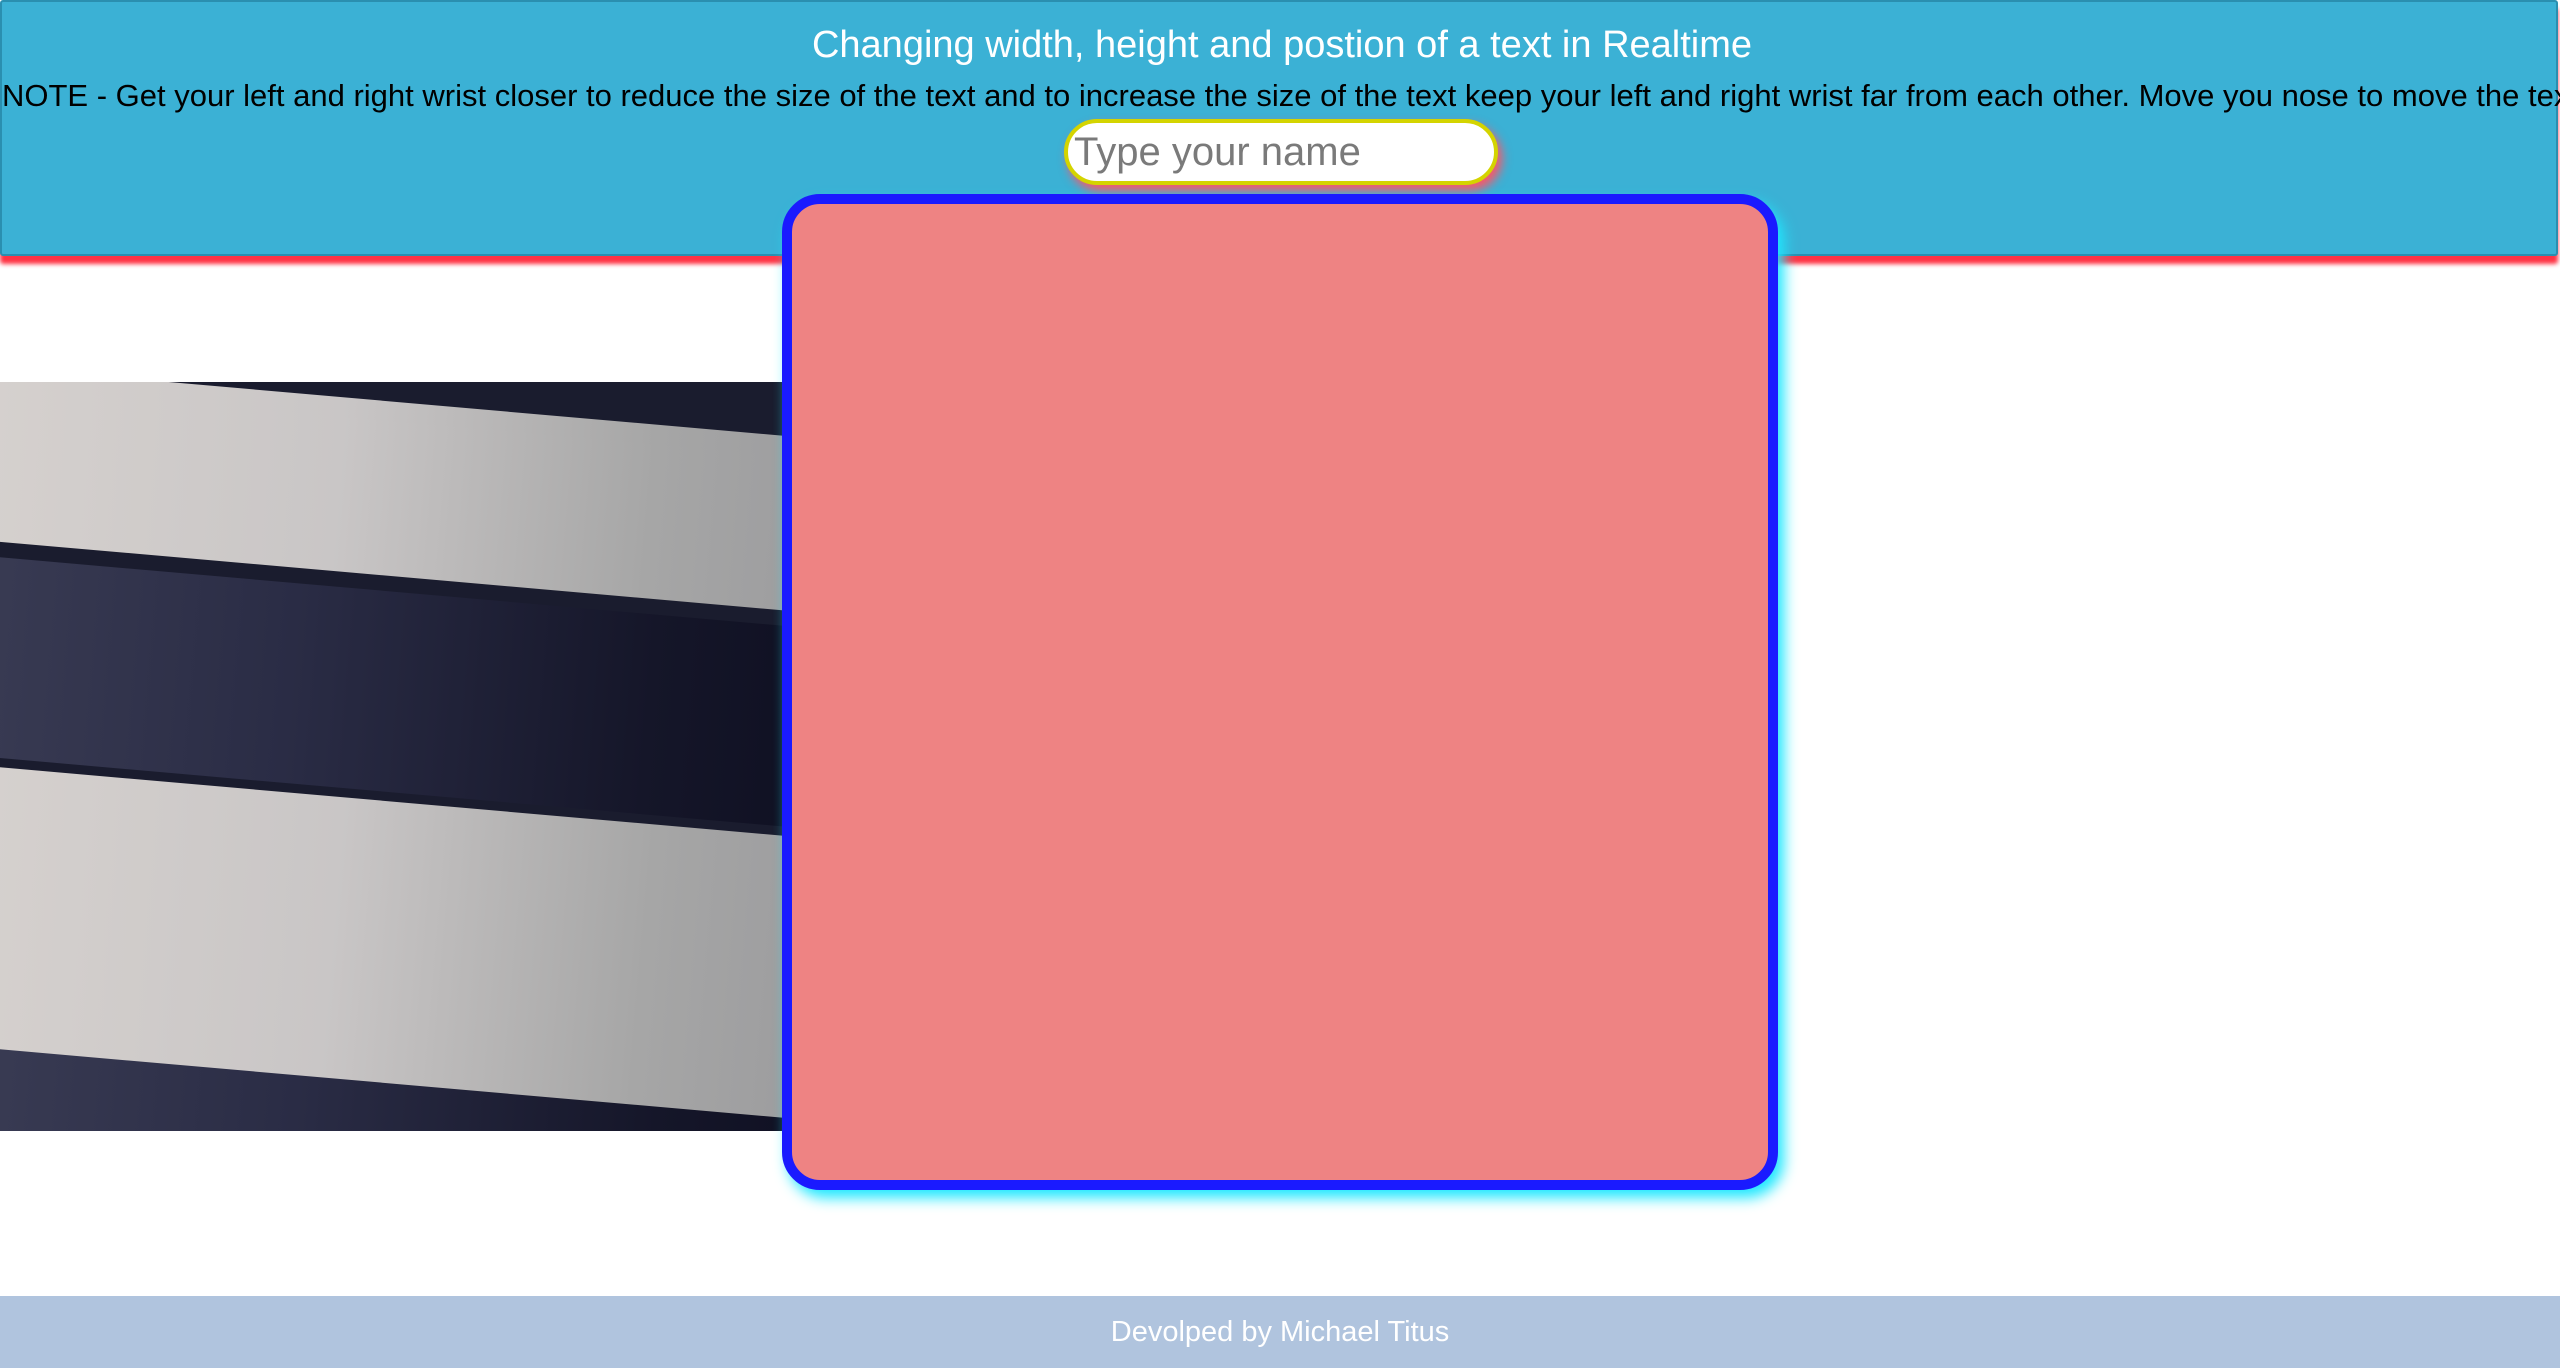 The height and width of the screenshot is (1368, 2560). I want to click on footer-credit: Devolped by Michael Titus, so click(1280, 1332).